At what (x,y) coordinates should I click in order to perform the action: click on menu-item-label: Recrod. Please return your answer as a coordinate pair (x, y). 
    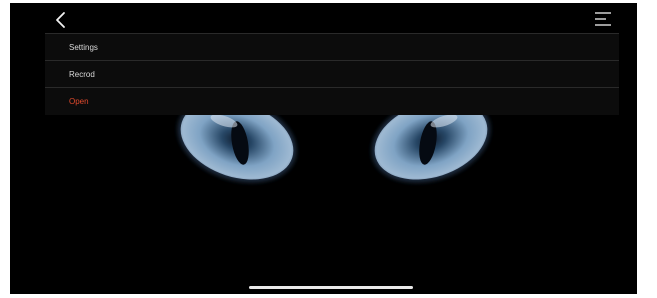
    Looking at the image, I should click on (82, 74).